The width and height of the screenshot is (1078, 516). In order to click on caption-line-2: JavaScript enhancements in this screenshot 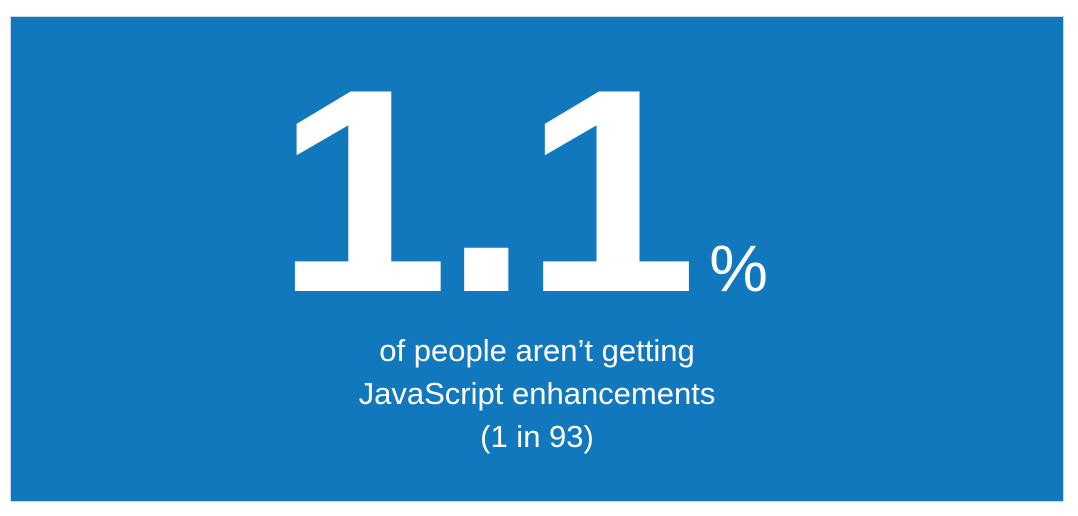, I will do `click(537, 393)`.